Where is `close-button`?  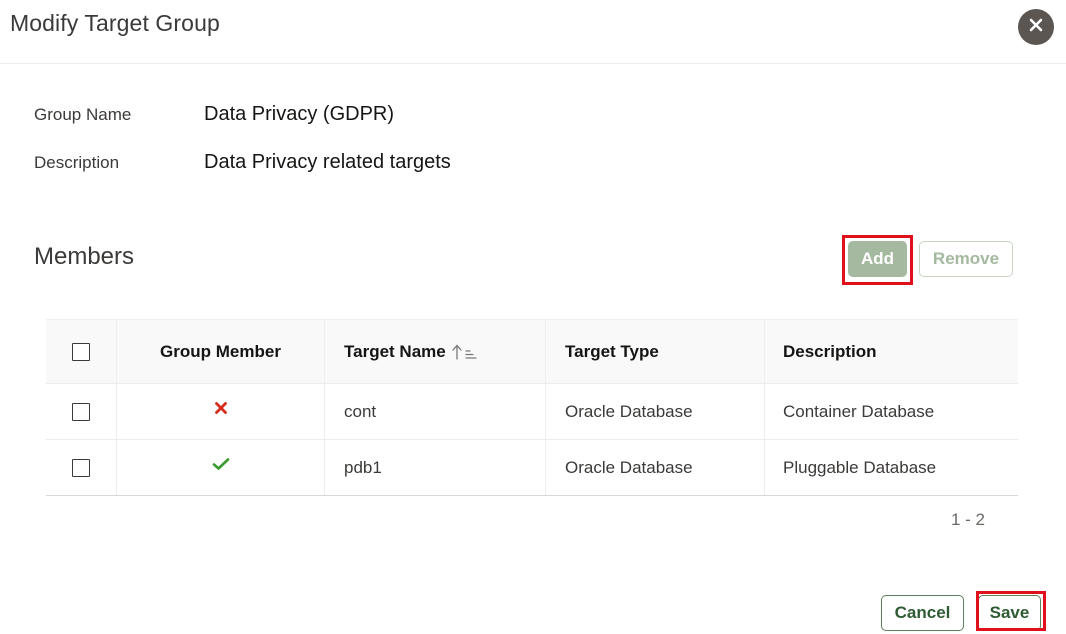
close-button is located at coordinates (1036, 27).